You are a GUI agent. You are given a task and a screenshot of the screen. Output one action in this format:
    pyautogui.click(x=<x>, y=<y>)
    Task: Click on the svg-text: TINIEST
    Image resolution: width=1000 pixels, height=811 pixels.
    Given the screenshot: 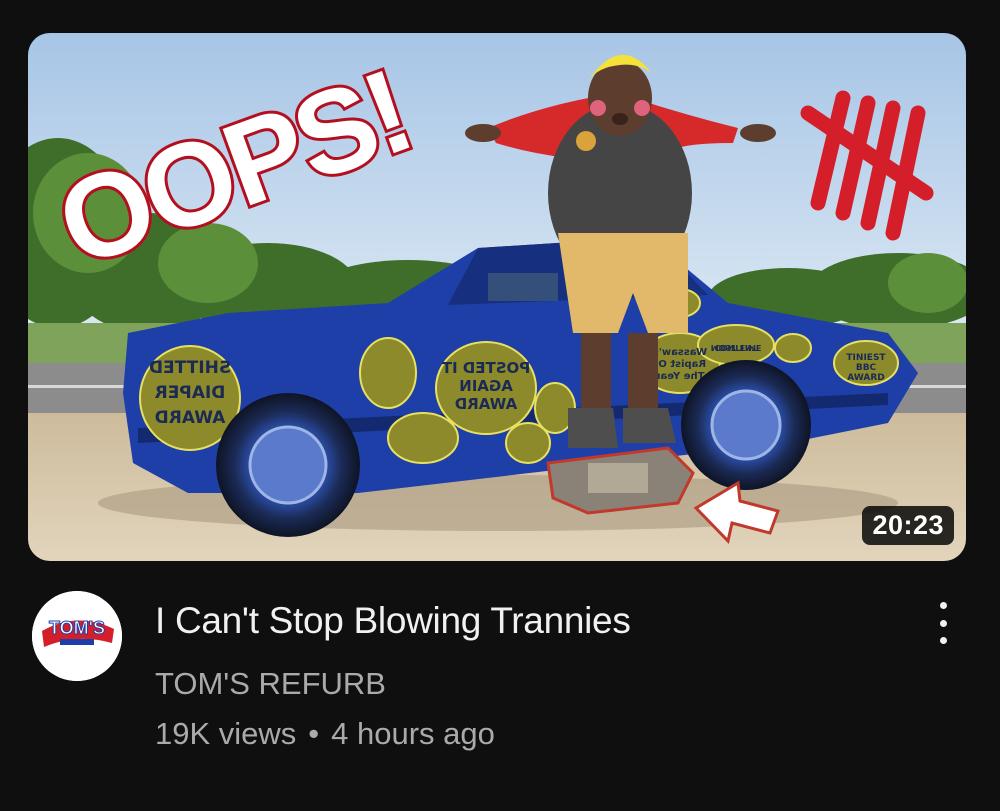 What is the action you would take?
    pyautogui.click(x=866, y=358)
    